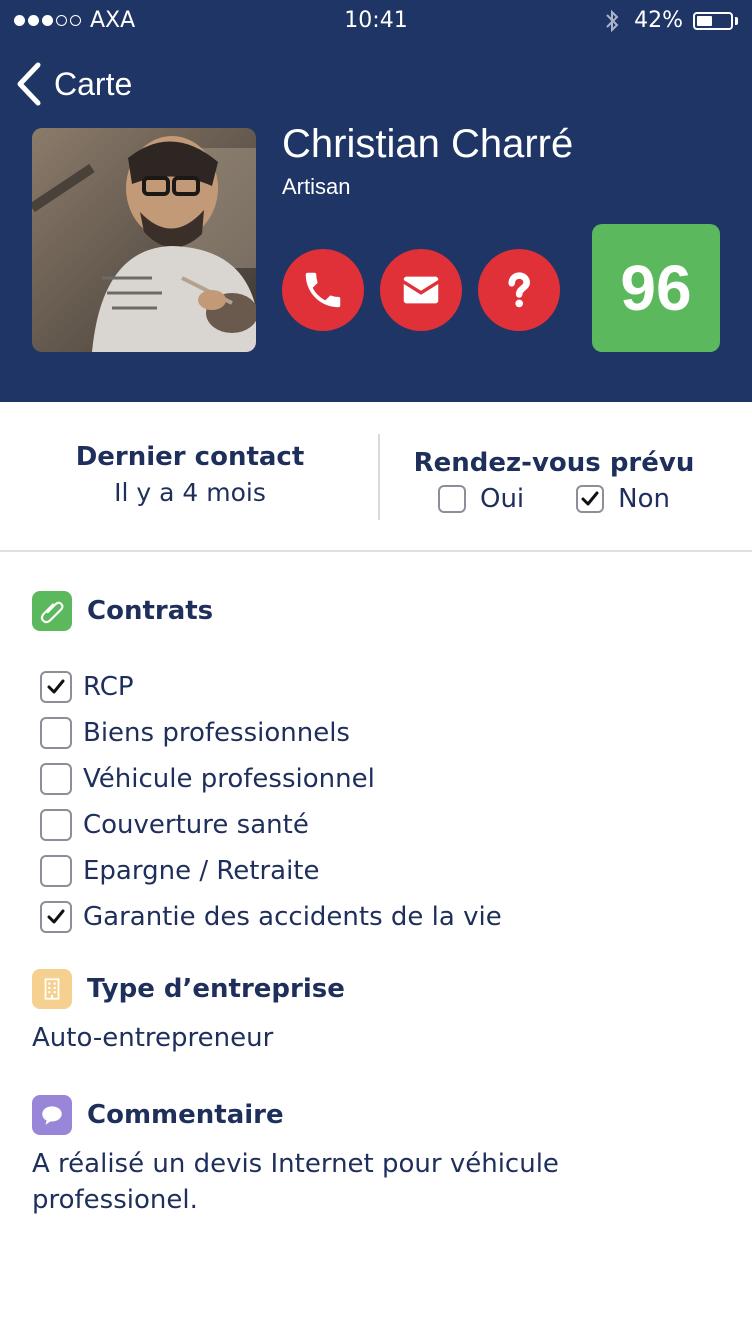 The width and height of the screenshot is (752, 1334). I want to click on contract-item-sante: Couverture santé, so click(271, 825).